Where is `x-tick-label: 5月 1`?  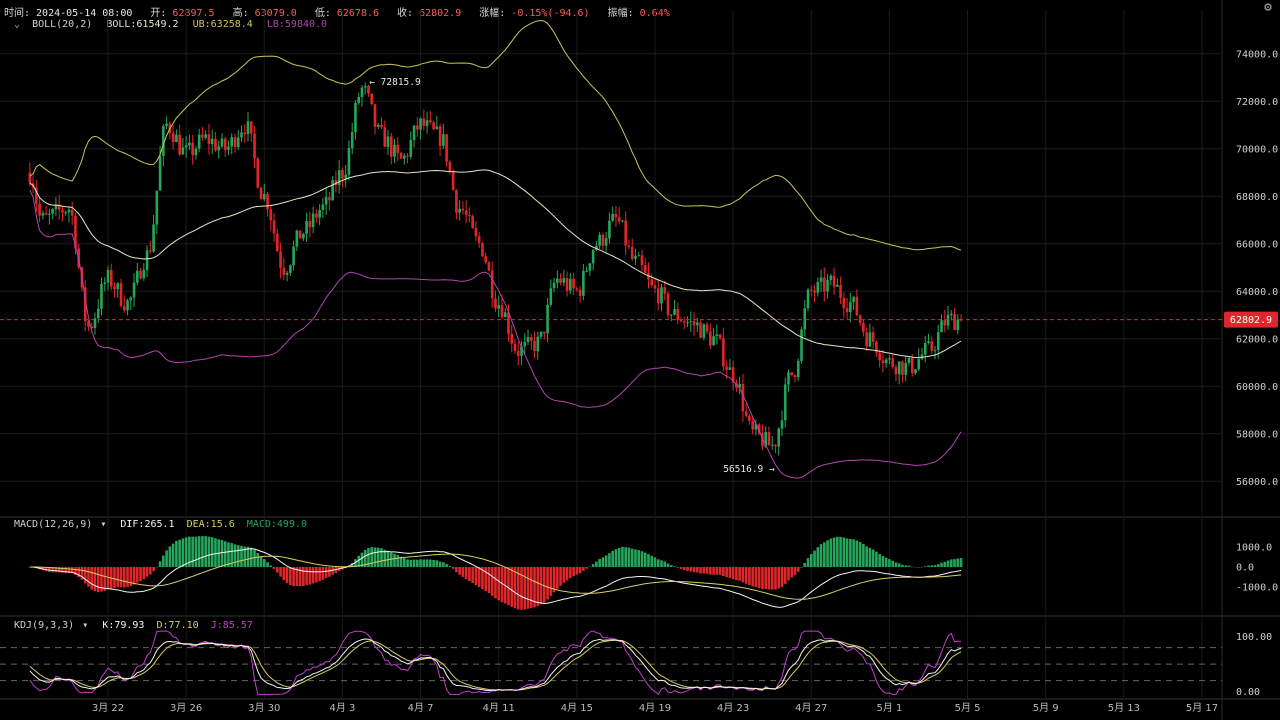
x-tick-label: 5月 1 is located at coordinates (889, 708).